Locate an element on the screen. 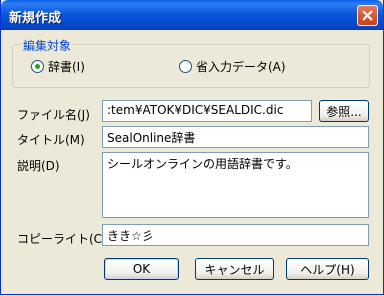 The image size is (384, 296). title-input: SealOnline辞書 is located at coordinates (235, 137).